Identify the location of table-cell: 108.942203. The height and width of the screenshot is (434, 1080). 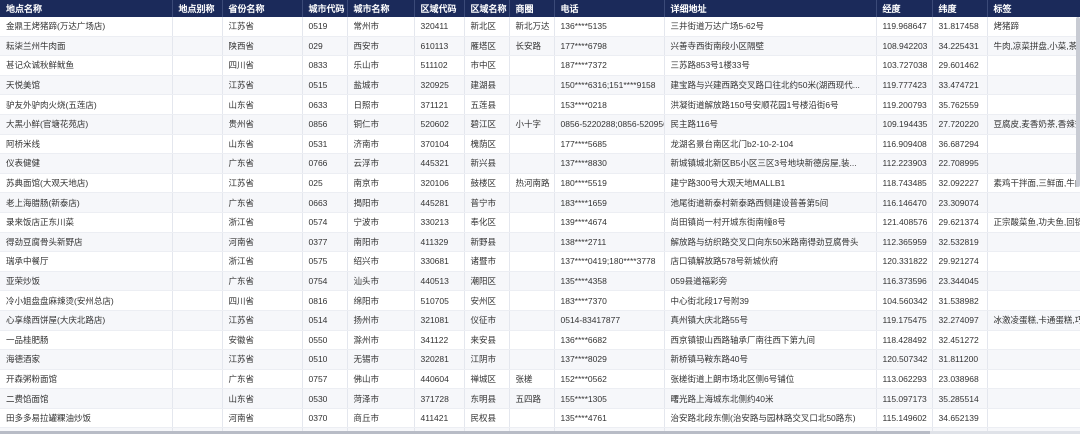
(904, 46).